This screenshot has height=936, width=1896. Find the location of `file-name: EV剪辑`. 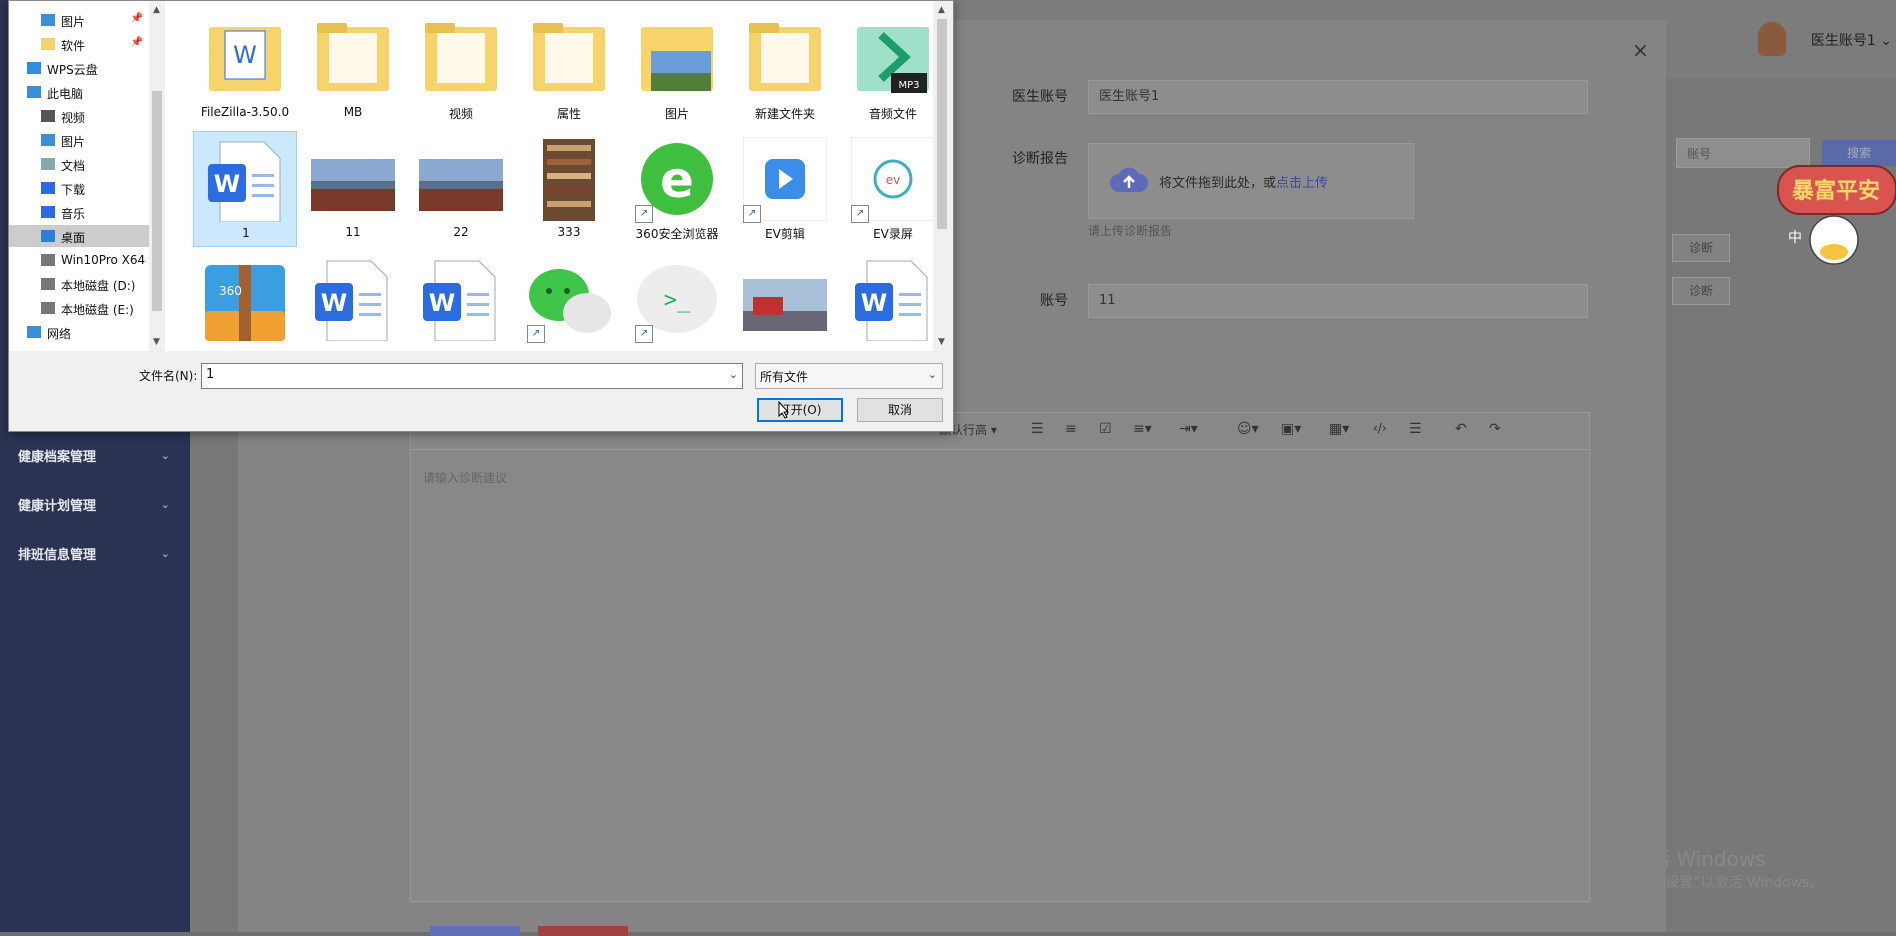

file-name: EV剪辑 is located at coordinates (785, 234).